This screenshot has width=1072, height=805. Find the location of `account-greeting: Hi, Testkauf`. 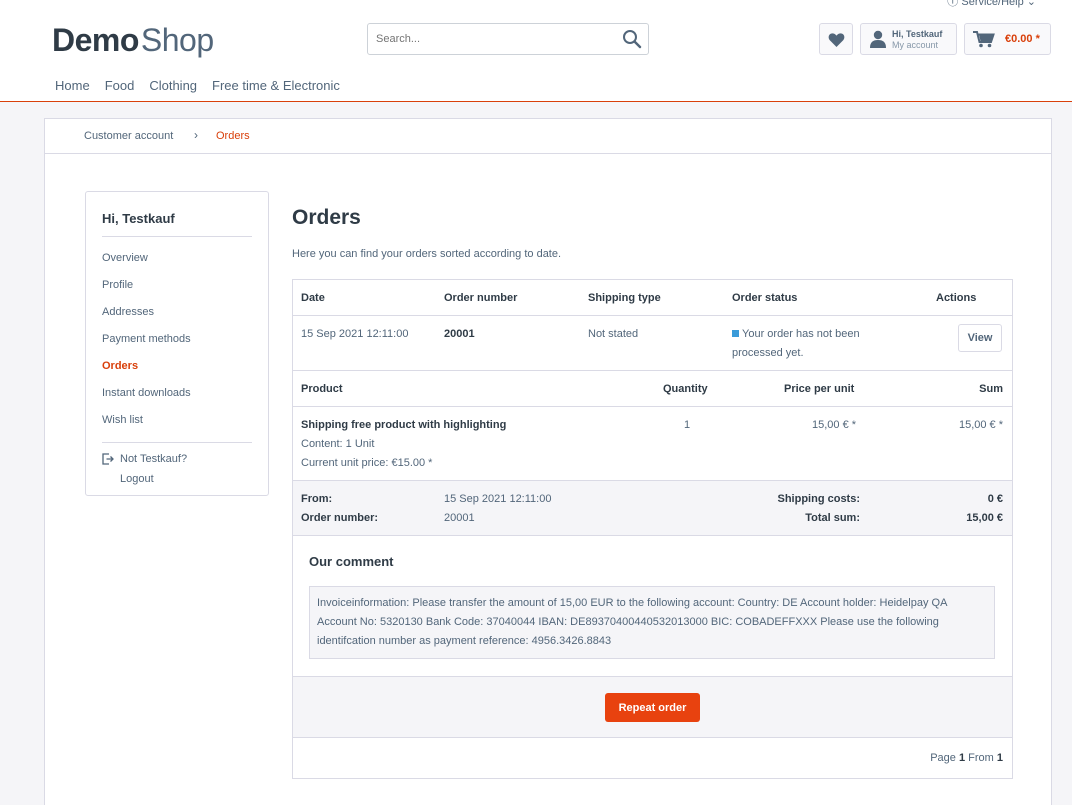

account-greeting: Hi, Testkauf is located at coordinates (917, 34).